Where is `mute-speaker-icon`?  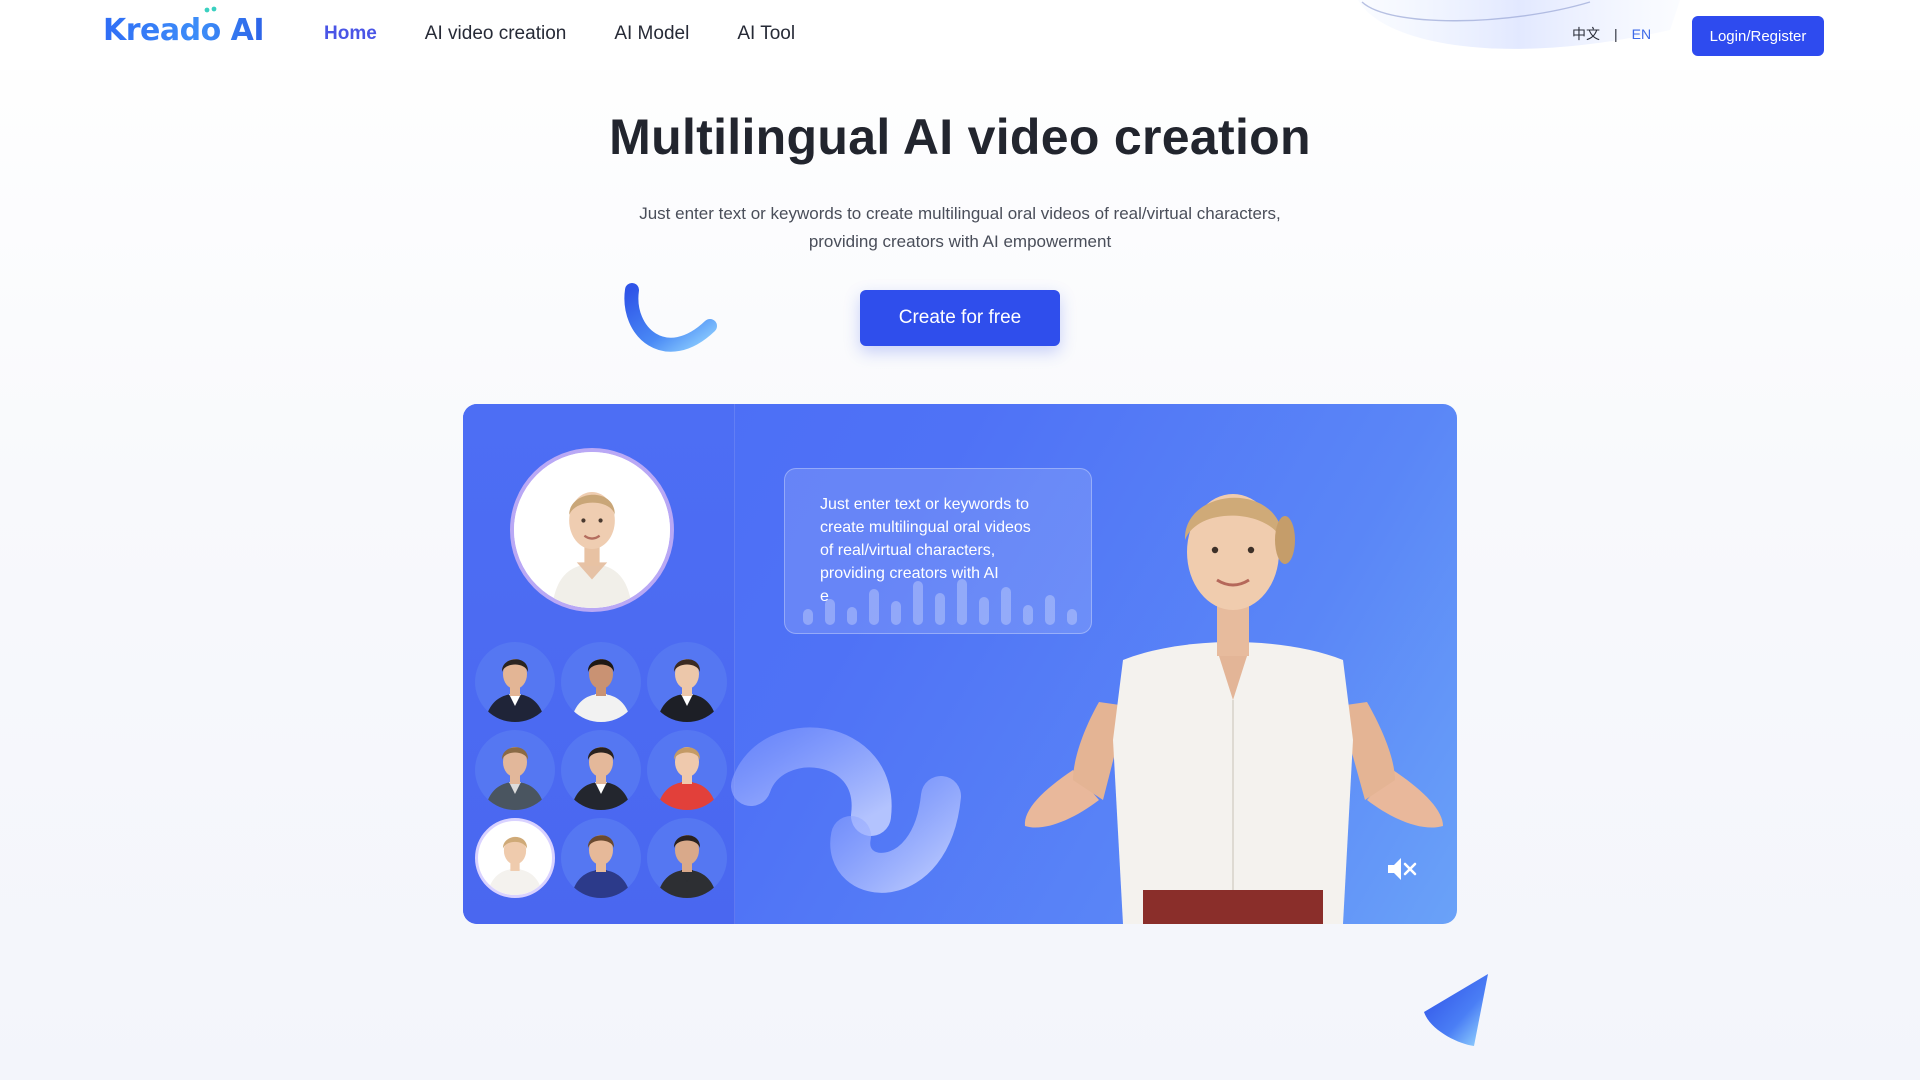 mute-speaker-icon is located at coordinates (1401, 869).